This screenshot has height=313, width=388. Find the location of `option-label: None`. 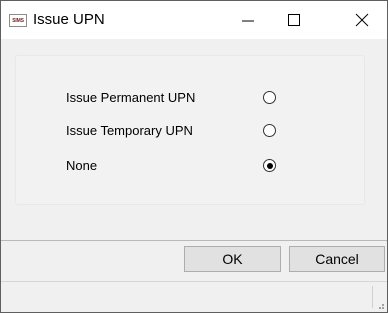

option-label: None is located at coordinates (82, 165).